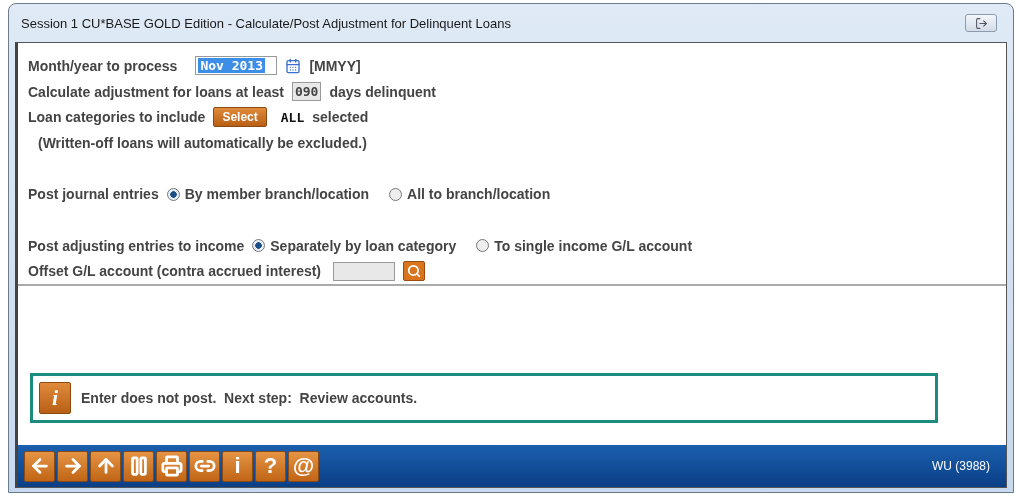 The height and width of the screenshot is (497, 1018). What do you see at coordinates (249, 398) in the screenshot?
I see `message-text: Enter does not post. Next step: Review accounts.` at bounding box center [249, 398].